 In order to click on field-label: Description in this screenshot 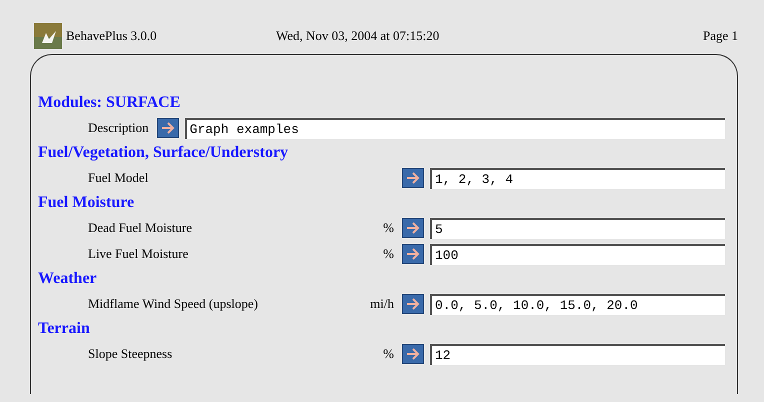, I will do `click(118, 128)`.